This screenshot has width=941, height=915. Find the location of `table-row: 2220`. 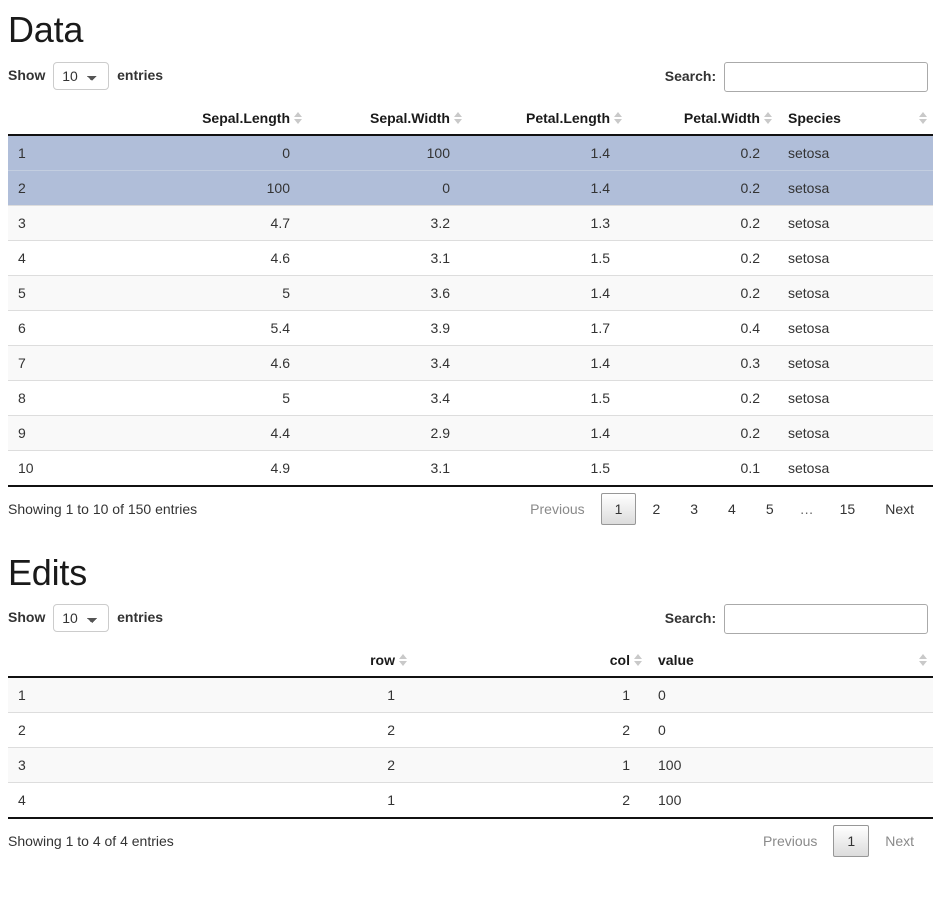

table-row: 2220 is located at coordinates (470, 730).